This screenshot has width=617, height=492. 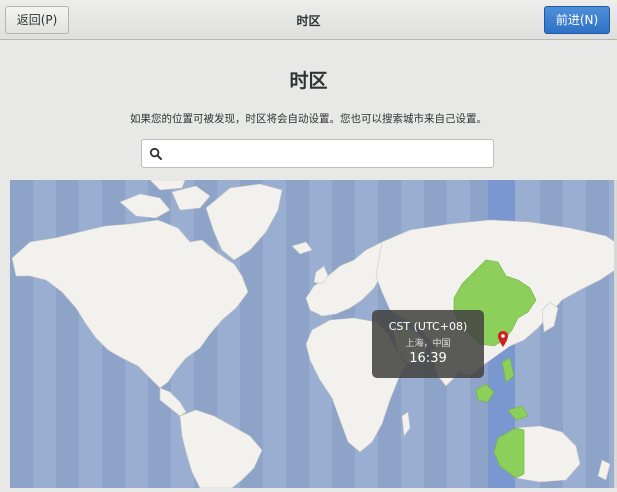 I want to click on location-pin-icon, so click(x=503, y=339).